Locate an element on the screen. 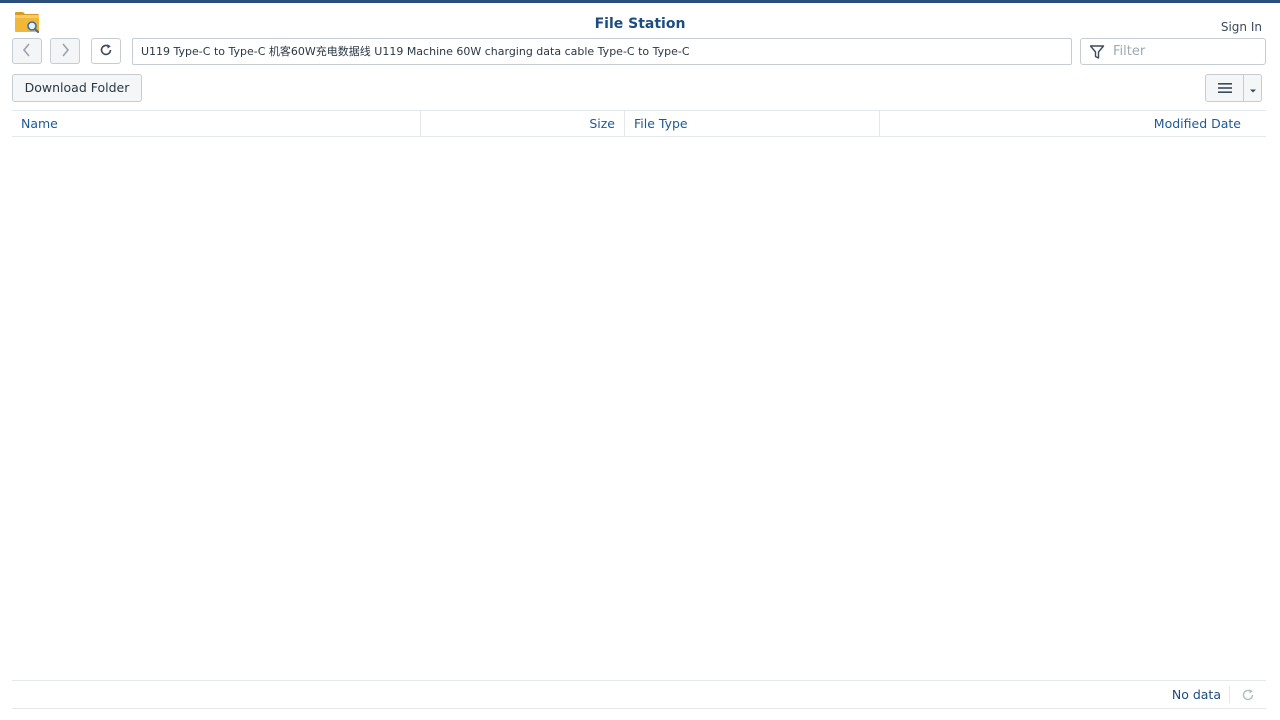 The image size is (1280, 720). column-header-modified-date: Modified Date is located at coordinates (1073, 123).